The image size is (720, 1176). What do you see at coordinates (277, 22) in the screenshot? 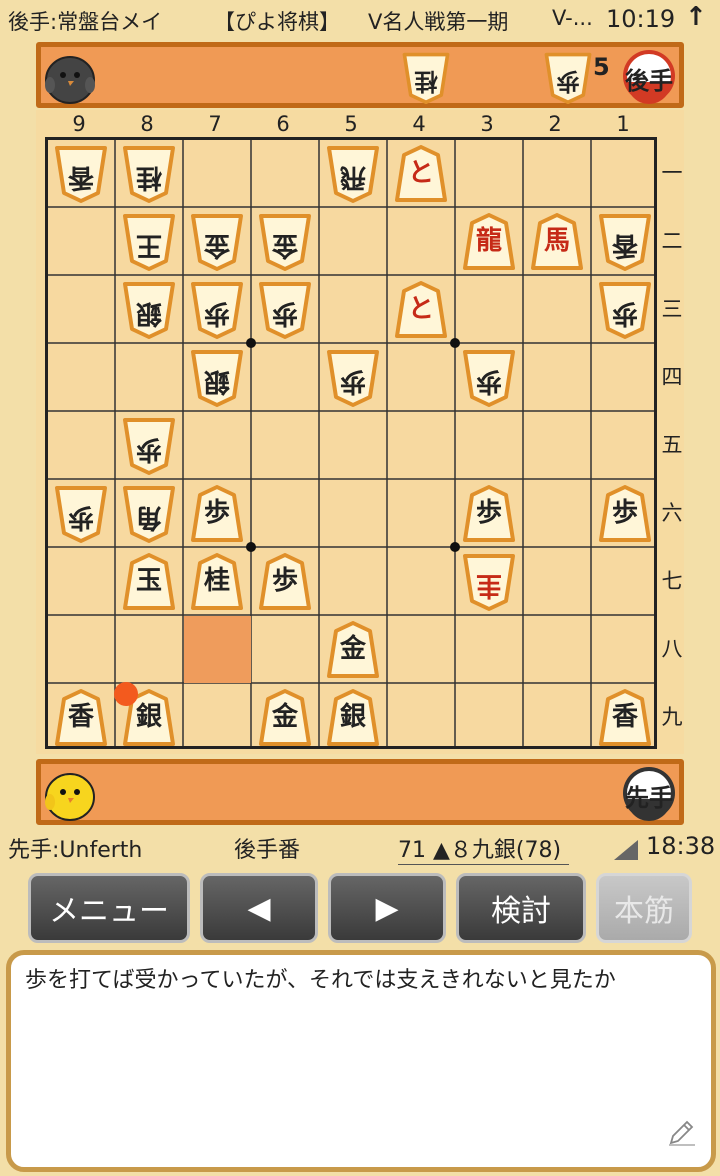
I see `app-name: 【ぴよ将棋】` at bounding box center [277, 22].